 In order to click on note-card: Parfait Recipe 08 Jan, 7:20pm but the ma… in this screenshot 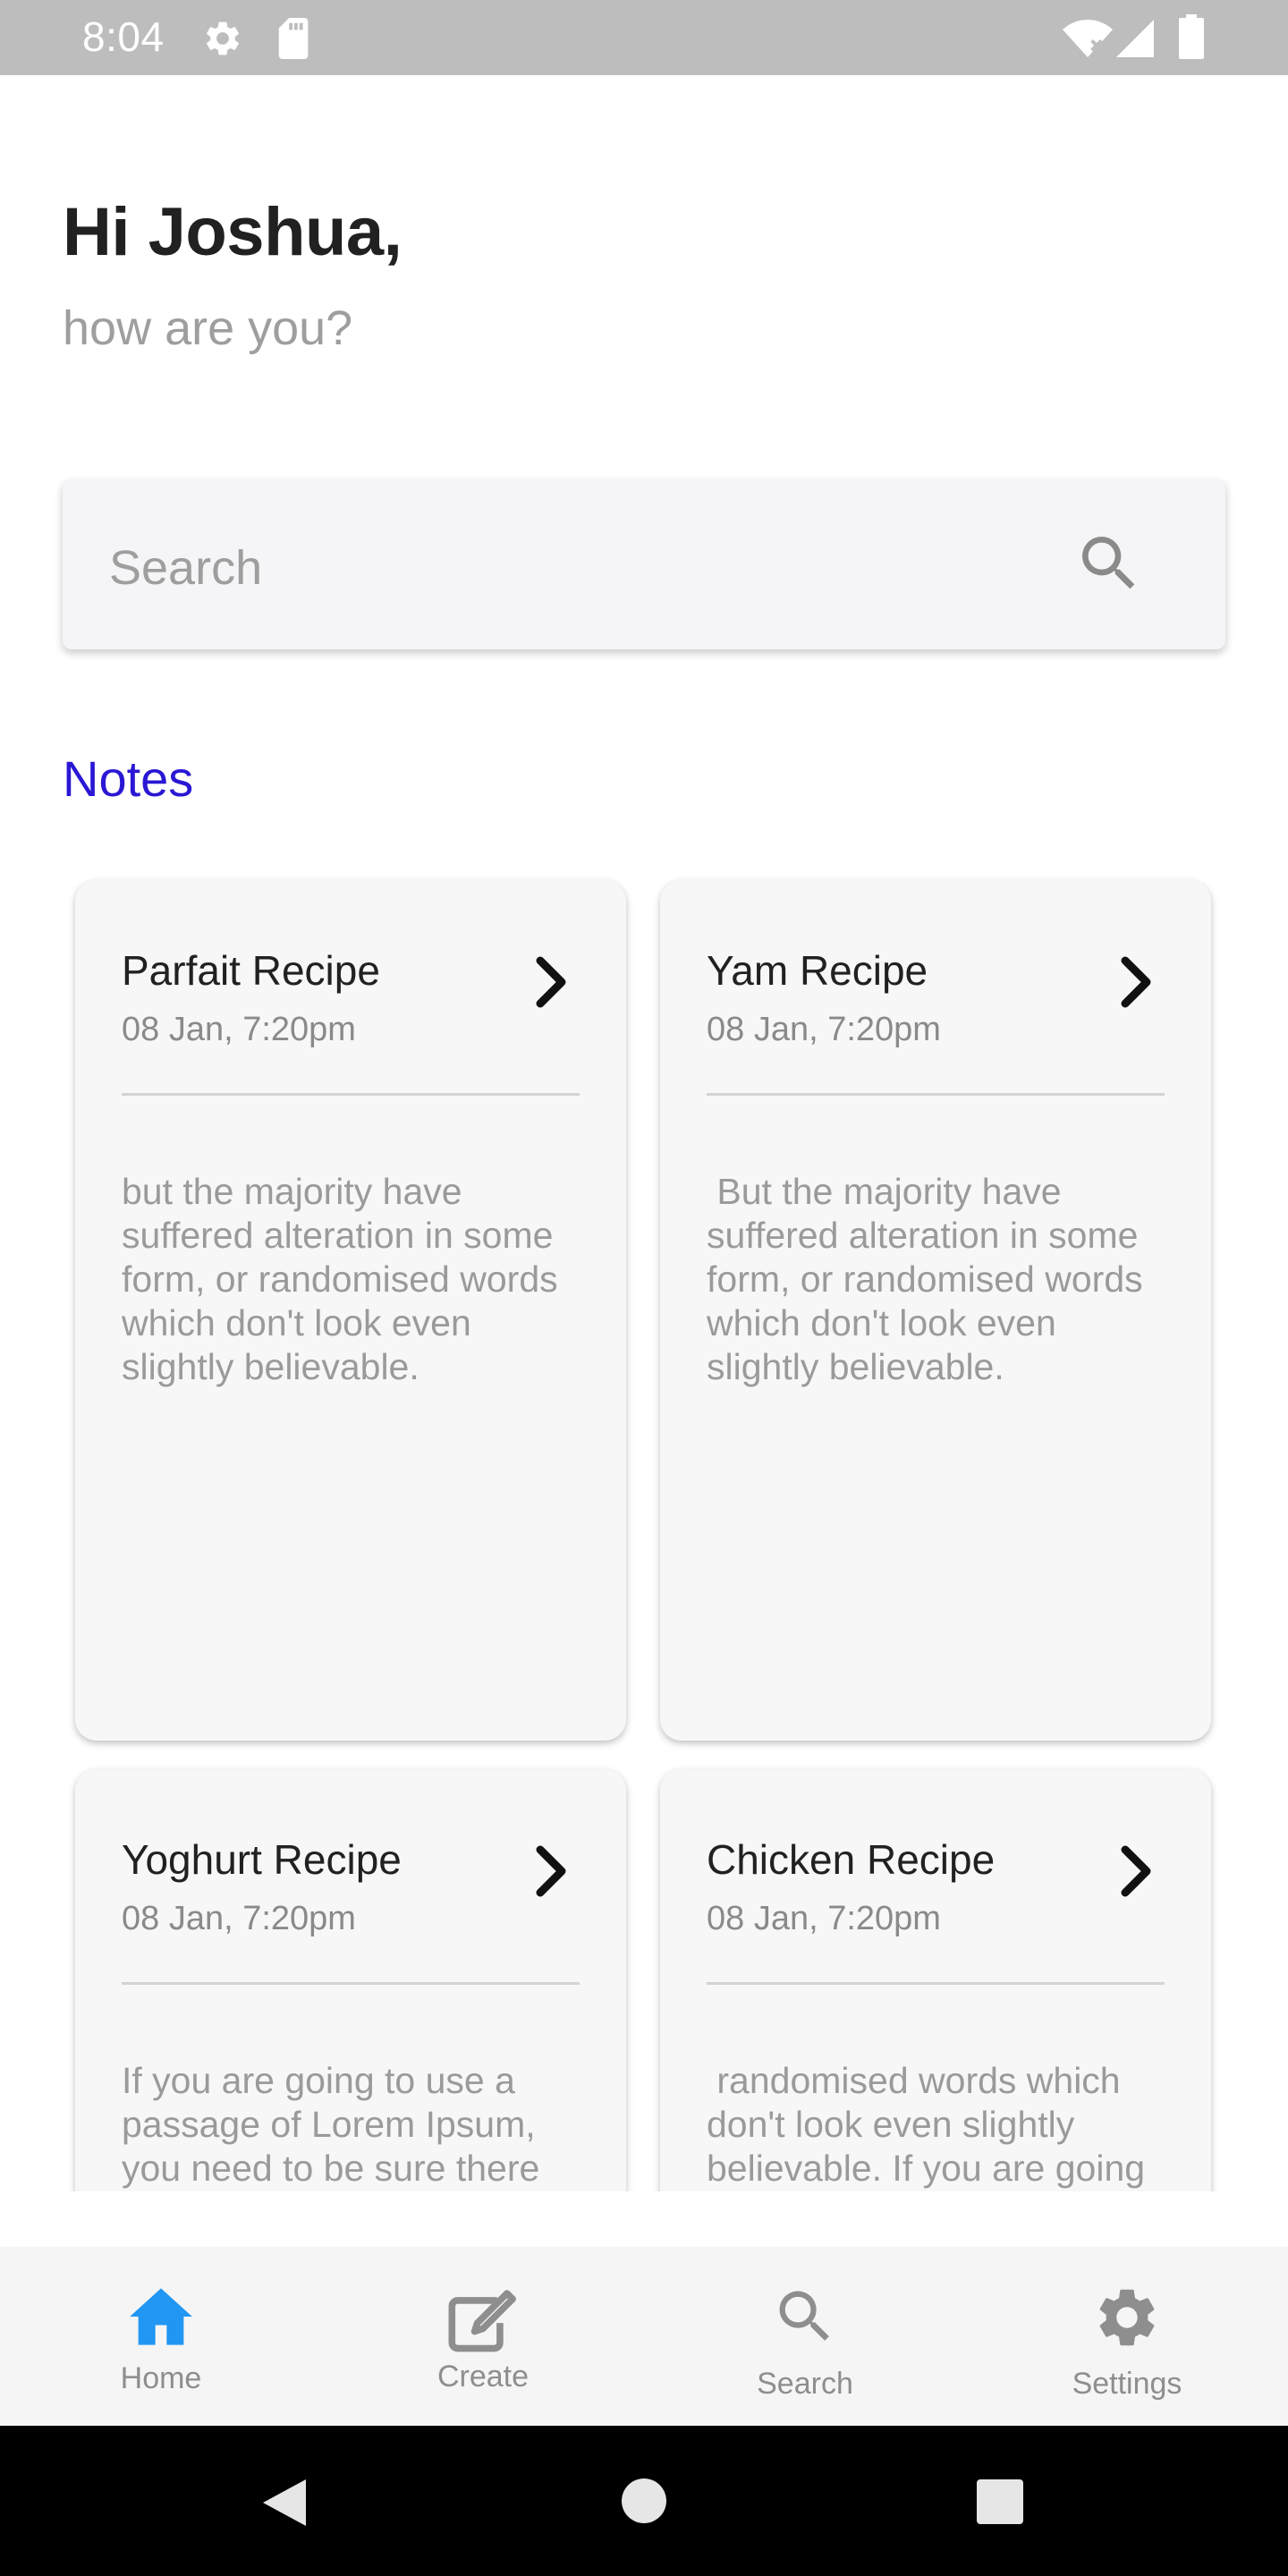, I will do `click(350, 1310)`.